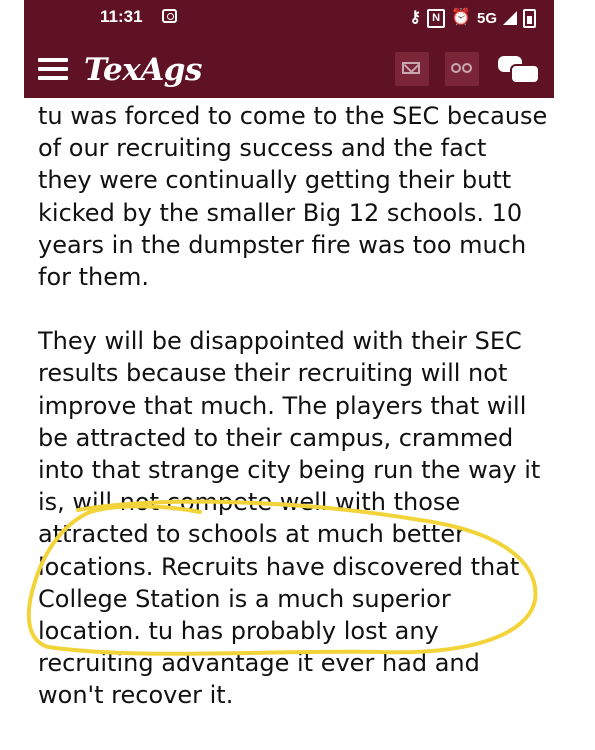  I want to click on key-icon: ⚷, so click(415, 17).